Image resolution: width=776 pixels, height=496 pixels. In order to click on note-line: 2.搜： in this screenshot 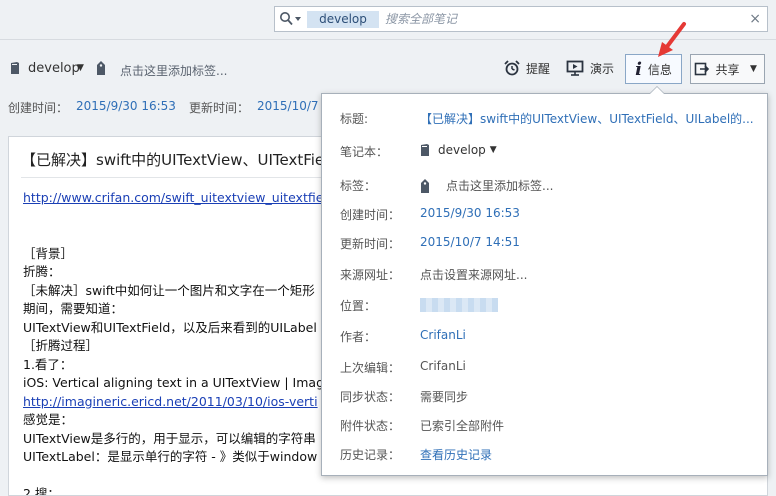, I will do `click(41, 491)`.